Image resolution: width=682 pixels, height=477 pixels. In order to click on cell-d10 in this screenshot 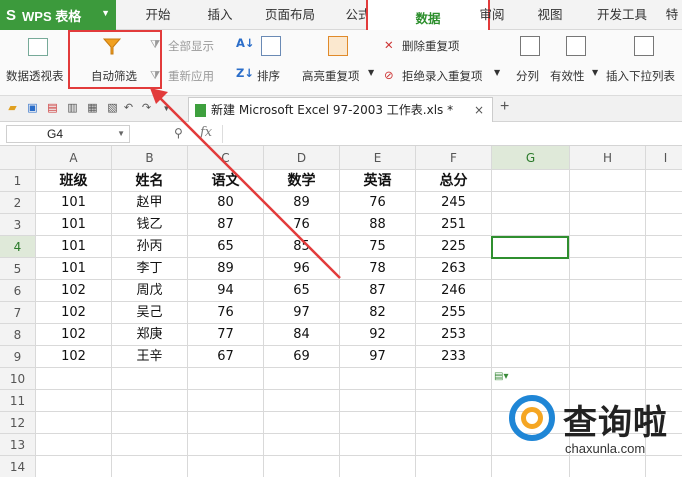, I will do `click(302, 379)`.